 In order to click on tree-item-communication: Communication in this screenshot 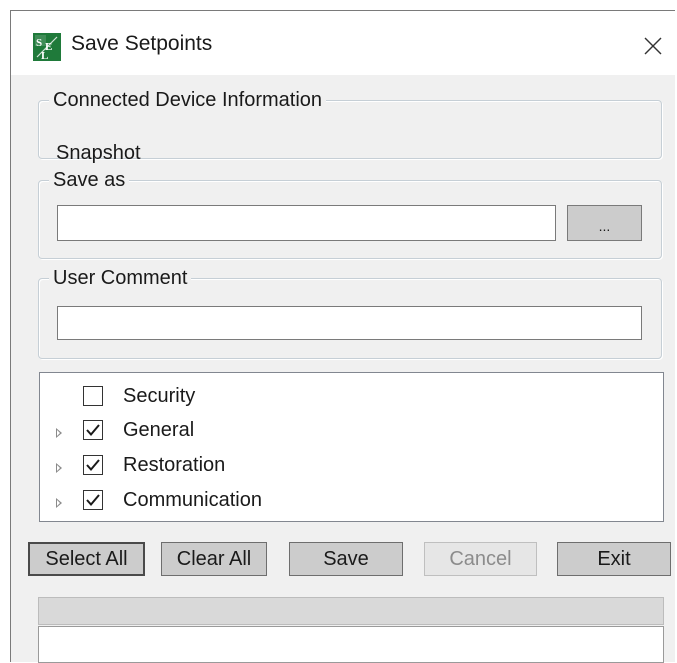, I will do `click(351, 504)`.